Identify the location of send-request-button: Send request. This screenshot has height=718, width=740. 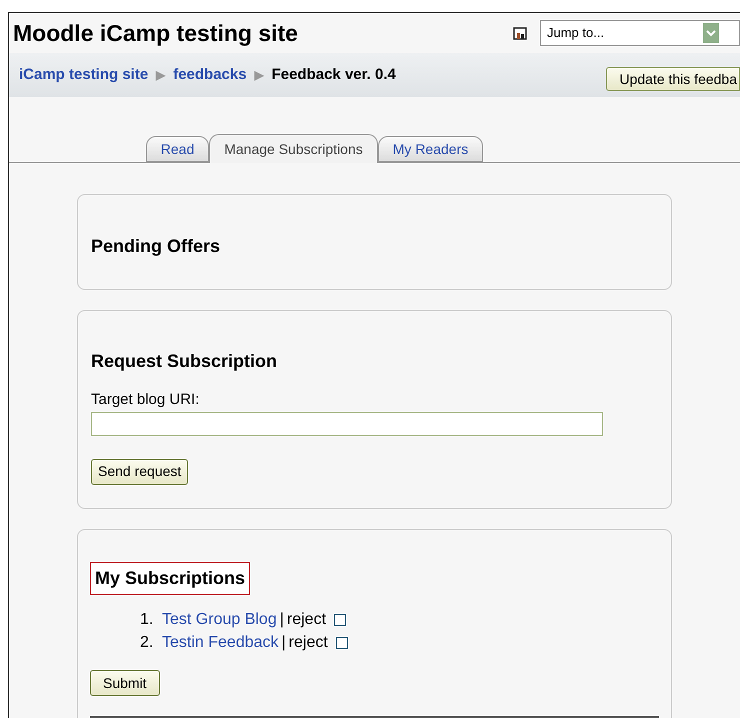
(139, 471).